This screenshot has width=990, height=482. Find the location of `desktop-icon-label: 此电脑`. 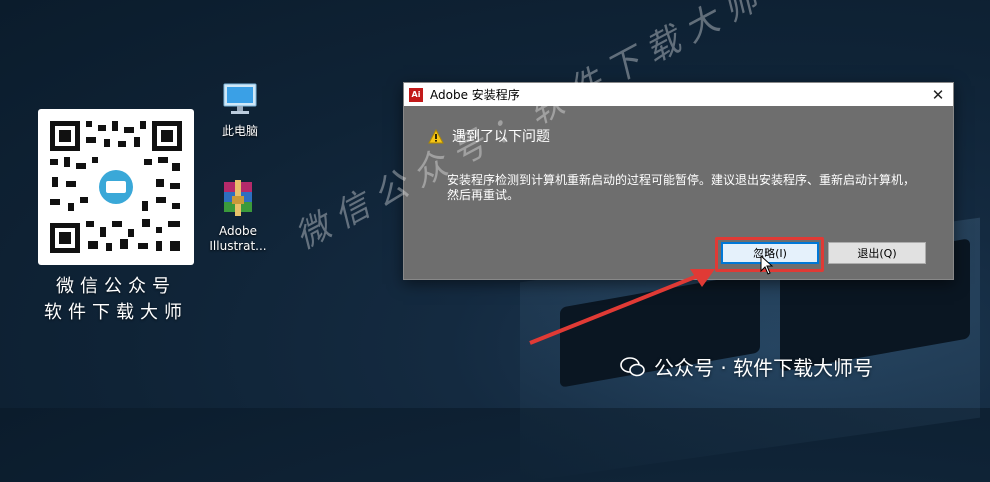

desktop-icon-label: 此电脑 is located at coordinates (239, 131).